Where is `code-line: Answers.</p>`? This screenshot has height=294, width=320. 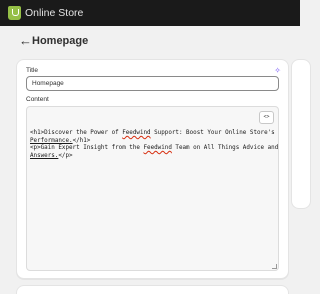 code-line: Answers.</p> is located at coordinates (51, 155).